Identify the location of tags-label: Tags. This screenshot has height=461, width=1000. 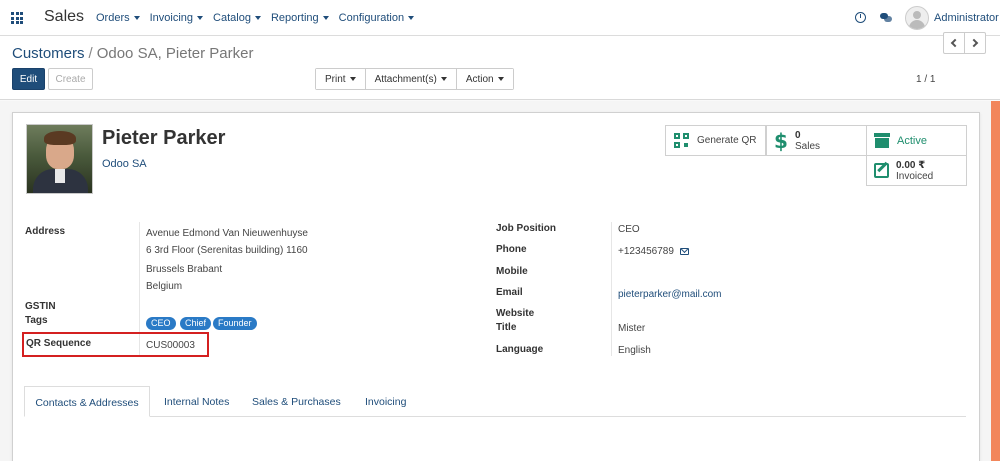
(36, 320).